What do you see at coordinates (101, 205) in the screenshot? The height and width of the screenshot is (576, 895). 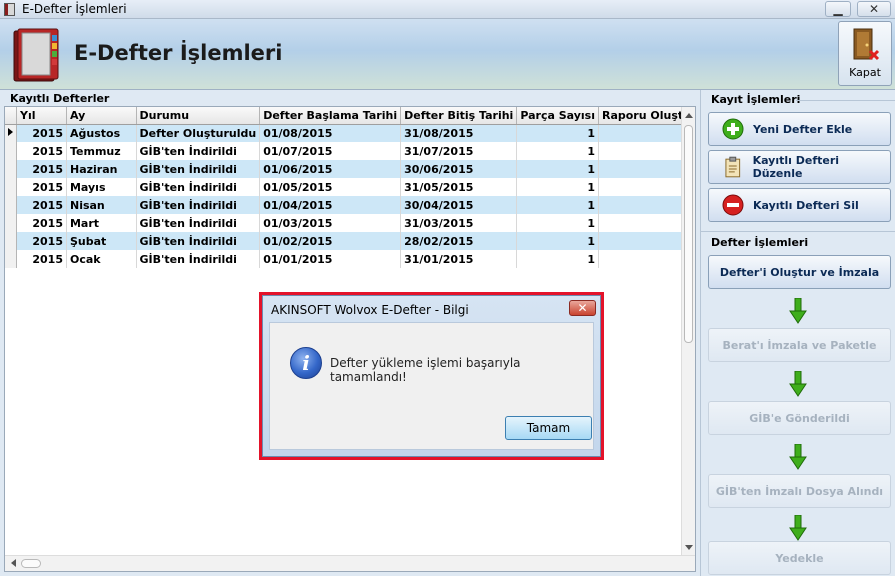 I see `cell-month: Nisan` at bounding box center [101, 205].